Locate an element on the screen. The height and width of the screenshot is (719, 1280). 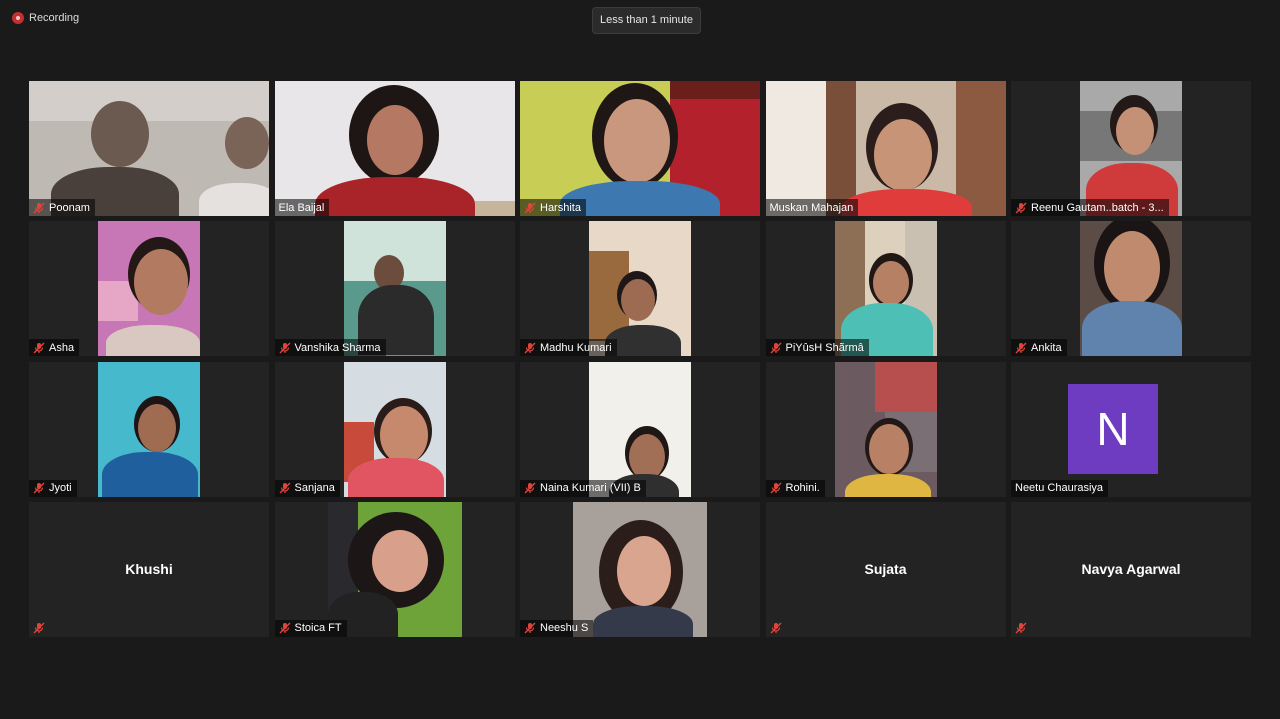
participant-tile-muskan-mahajan: Muskan Mahajan is located at coordinates (885, 148).